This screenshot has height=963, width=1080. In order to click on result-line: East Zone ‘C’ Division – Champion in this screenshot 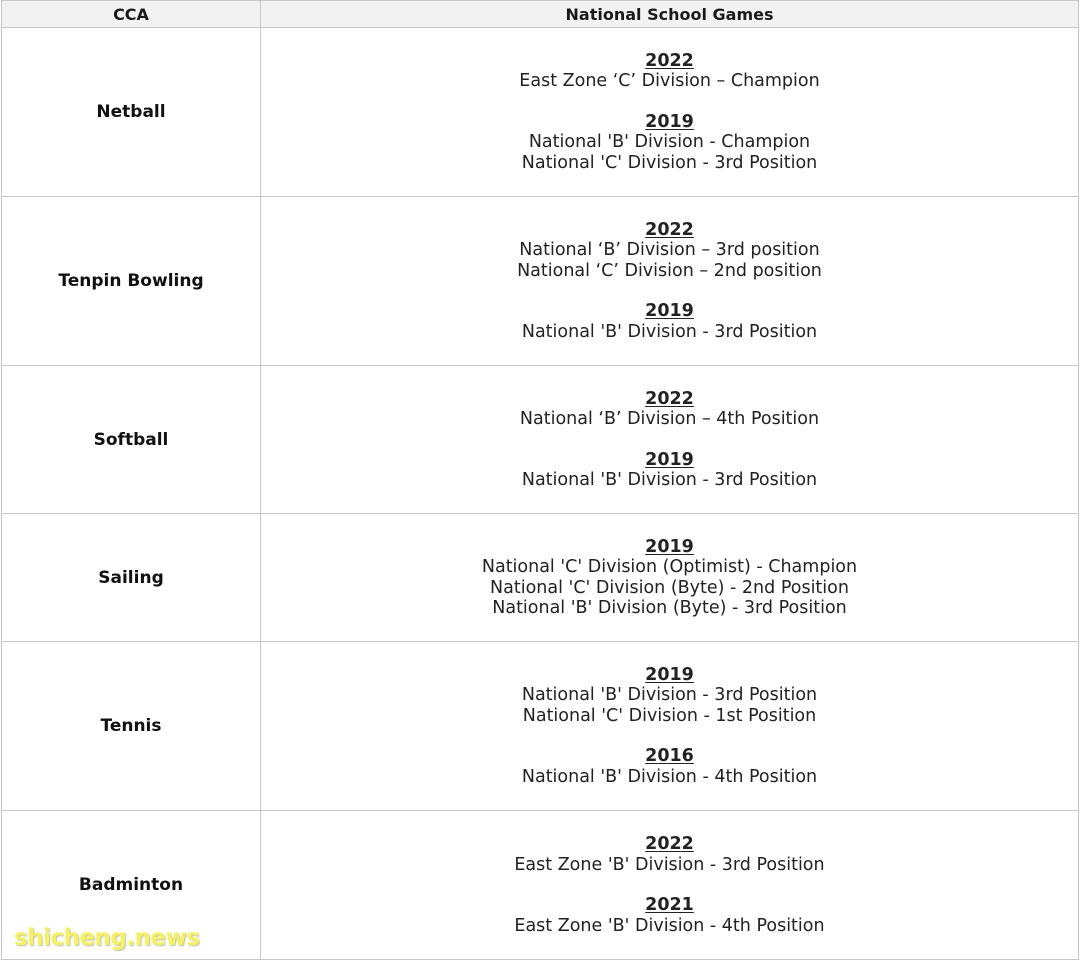, I will do `click(669, 81)`.